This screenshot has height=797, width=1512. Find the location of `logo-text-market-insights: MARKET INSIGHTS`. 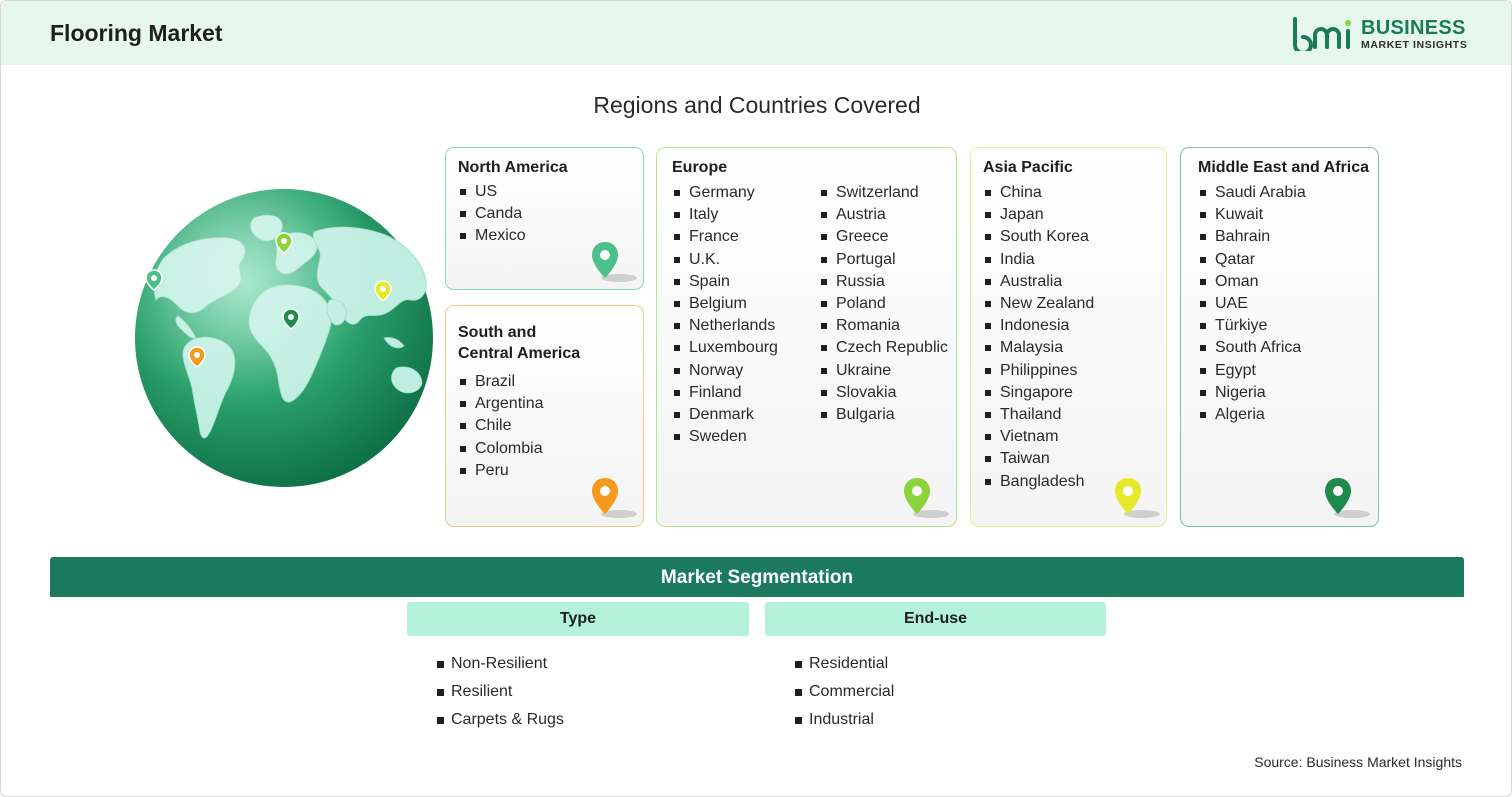

logo-text-market-insights: MARKET INSIGHTS is located at coordinates (1414, 45).